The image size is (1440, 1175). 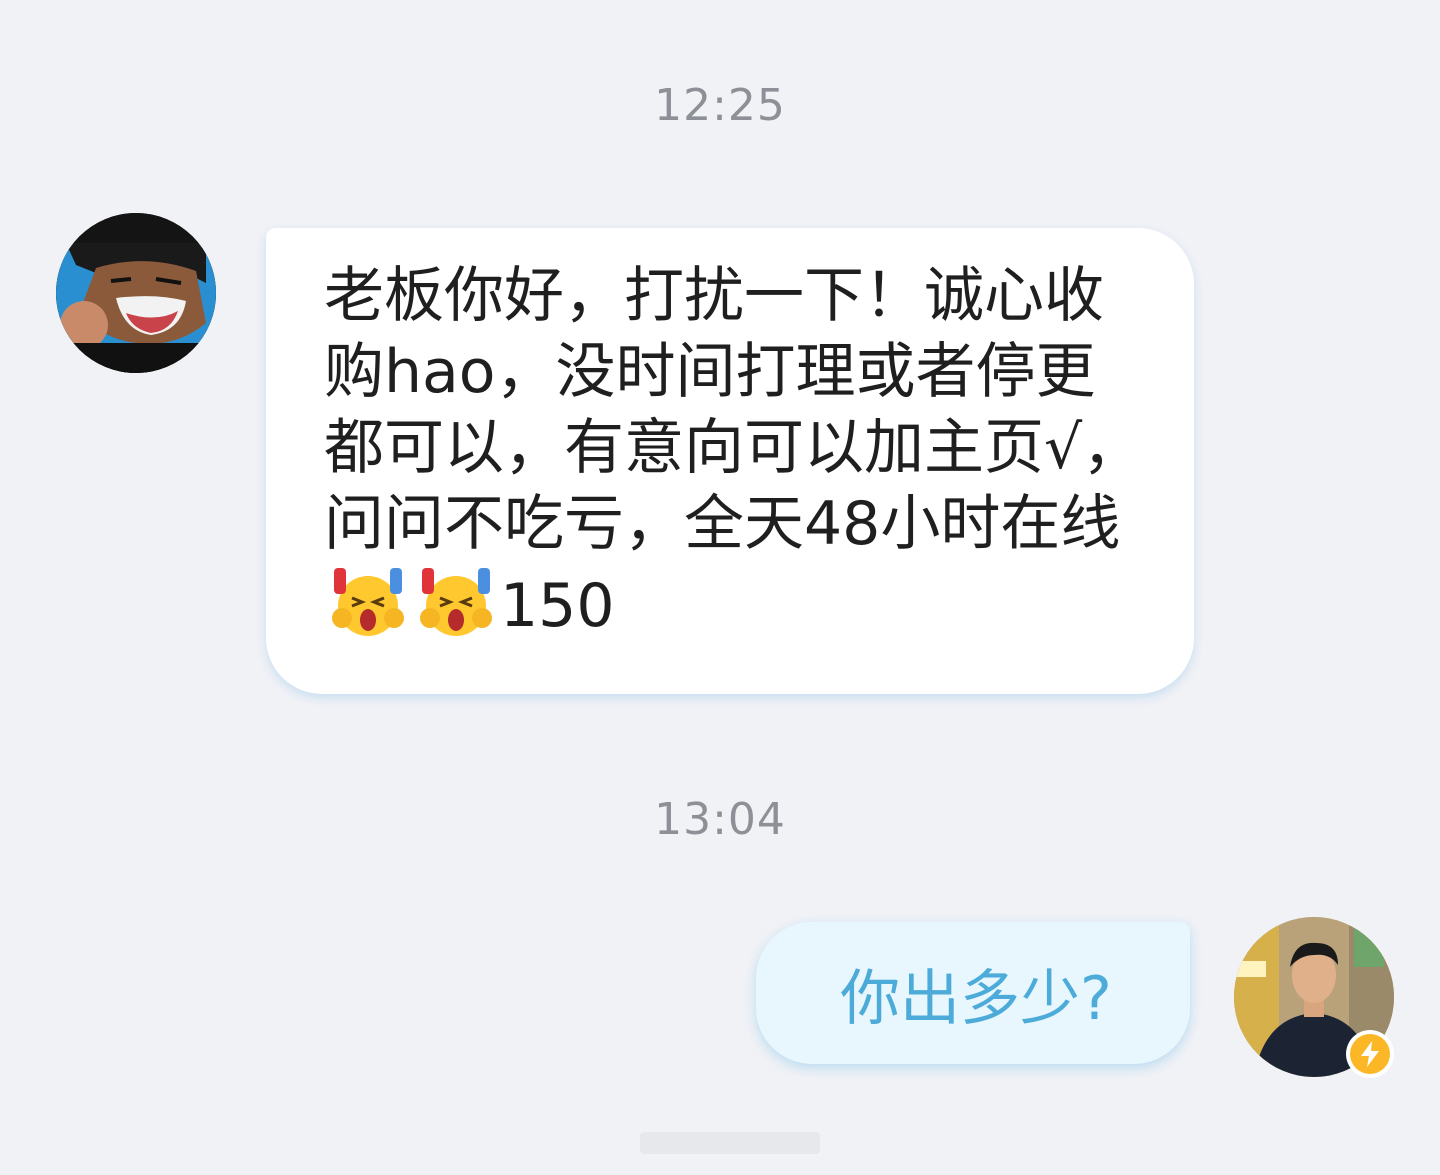 I want to click on outgoing-message-text: 你出多少?, so click(x=976, y=998).